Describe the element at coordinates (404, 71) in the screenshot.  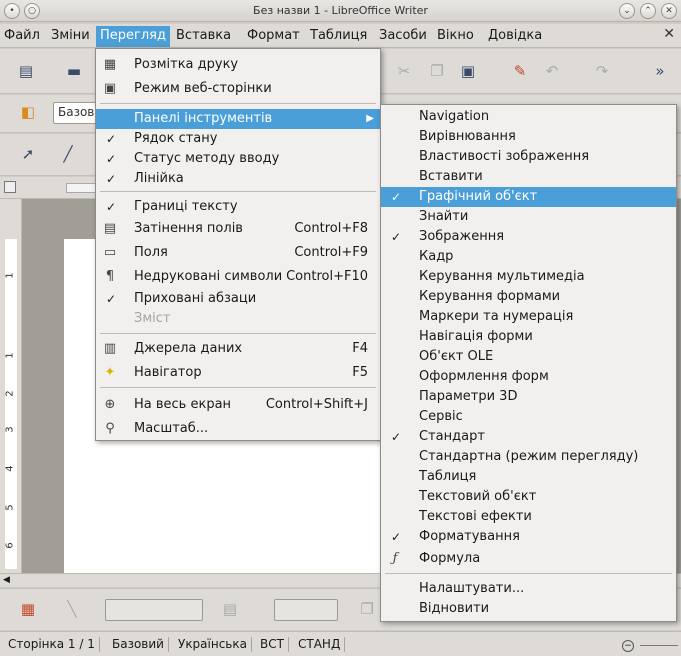
I see `cut-icon: ✂` at that location.